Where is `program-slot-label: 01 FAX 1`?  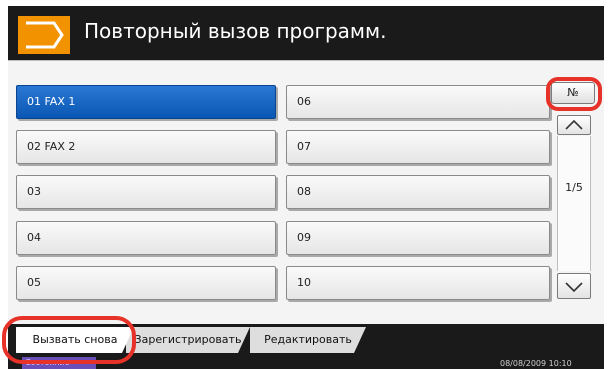
program-slot-label: 01 FAX 1 is located at coordinates (51, 101).